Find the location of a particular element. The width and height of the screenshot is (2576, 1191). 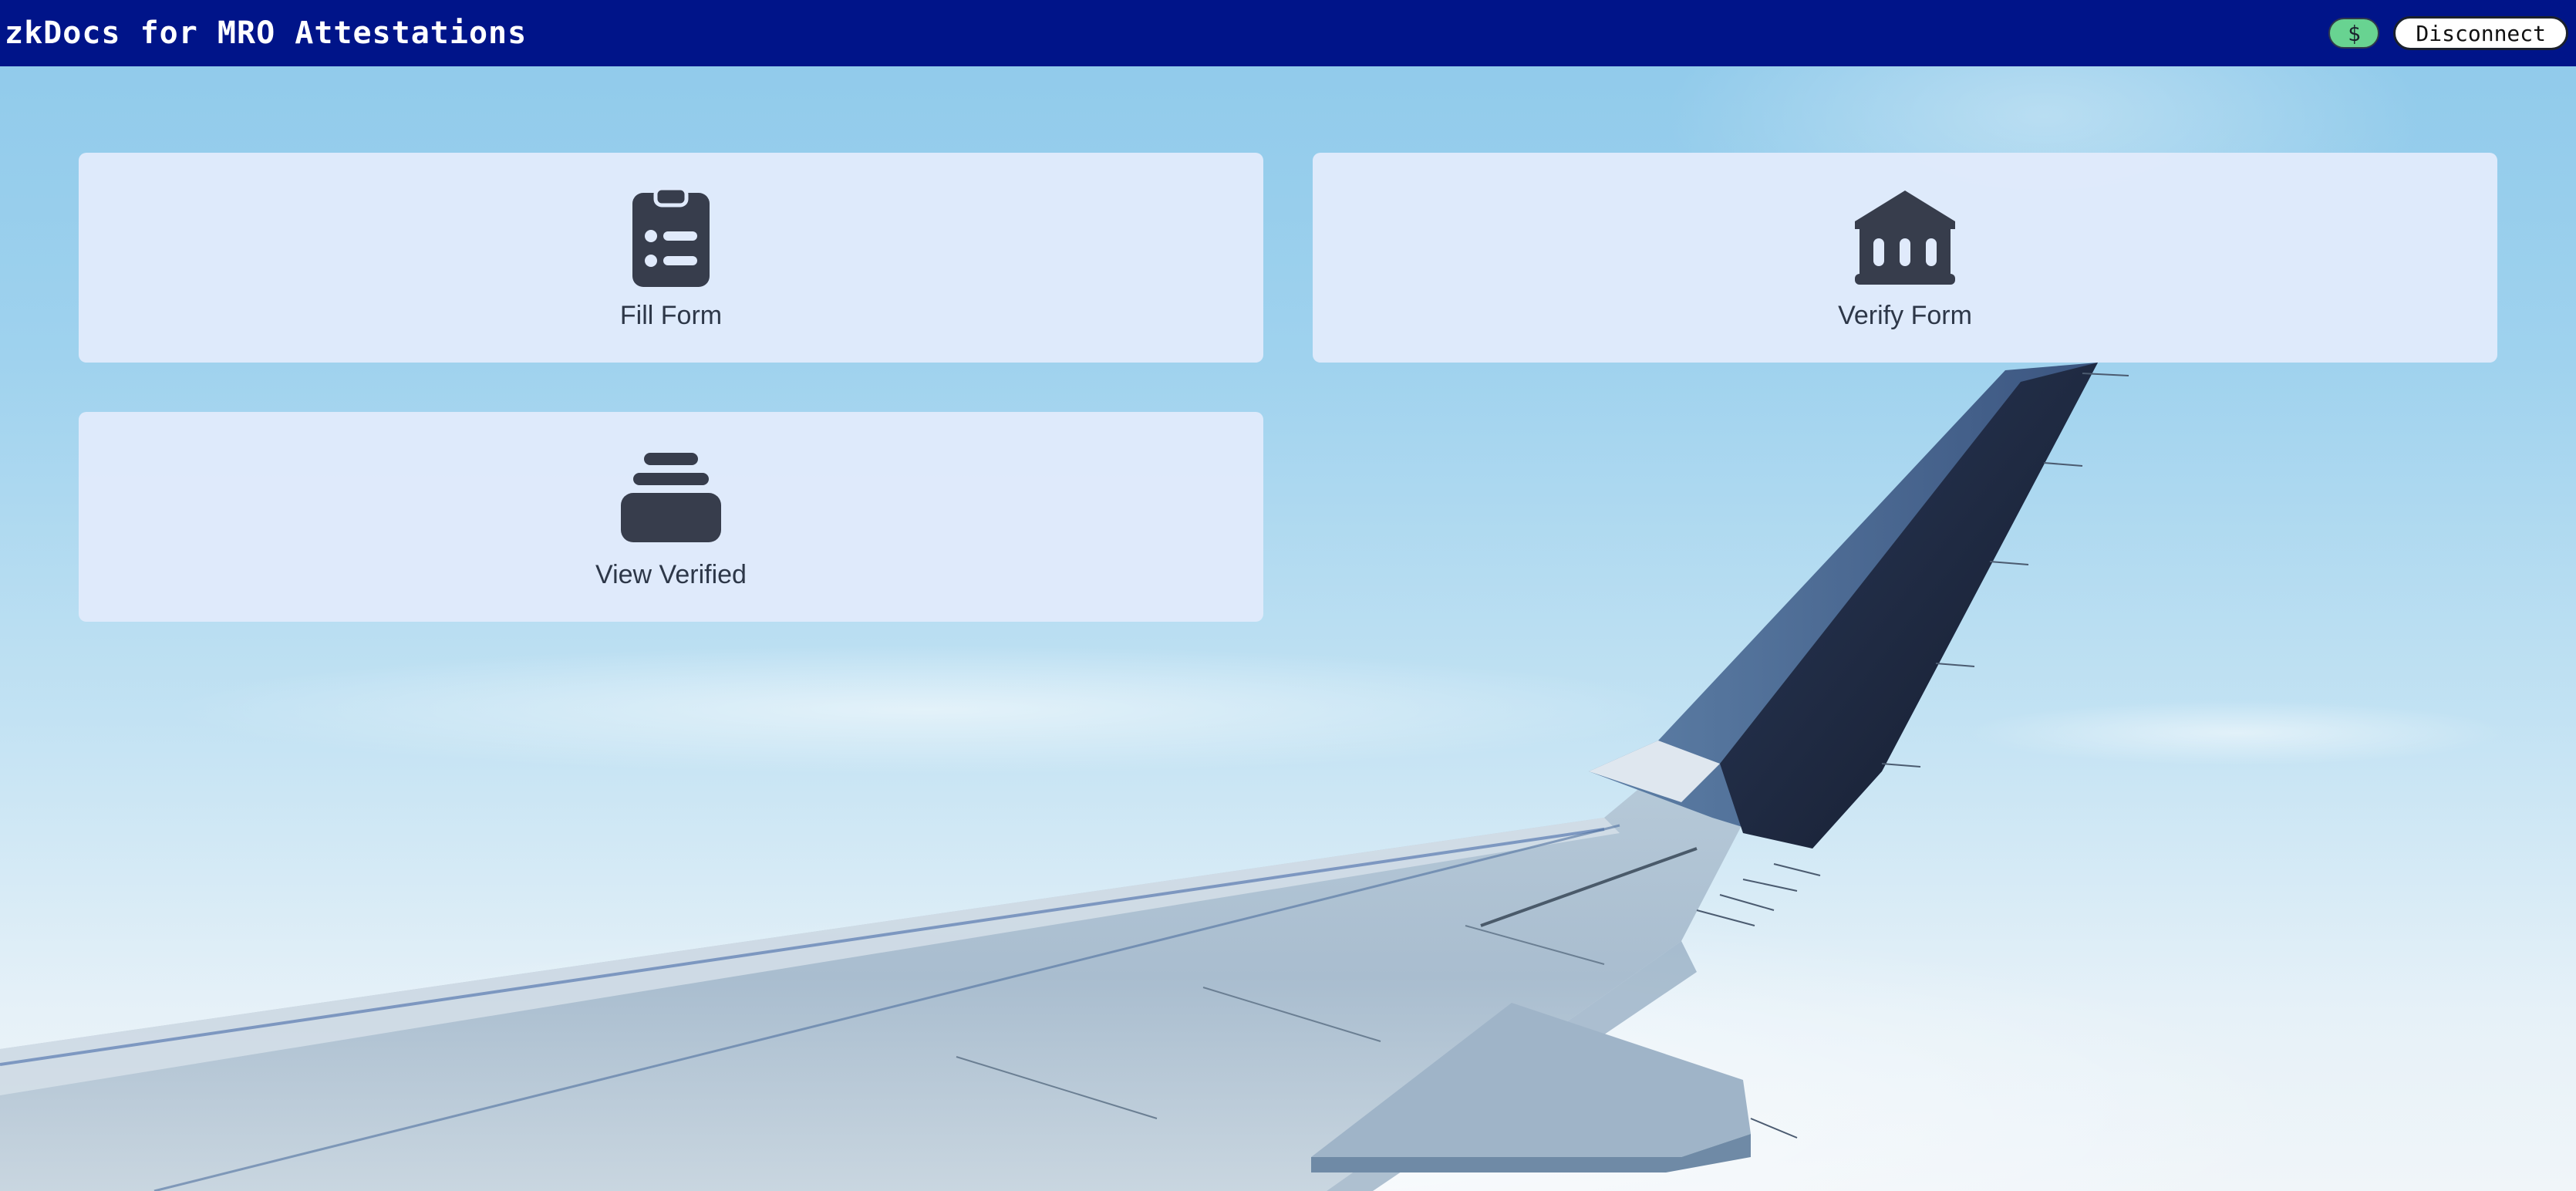

header-actions: $ Disconnect is located at coordinates (2448, 33).